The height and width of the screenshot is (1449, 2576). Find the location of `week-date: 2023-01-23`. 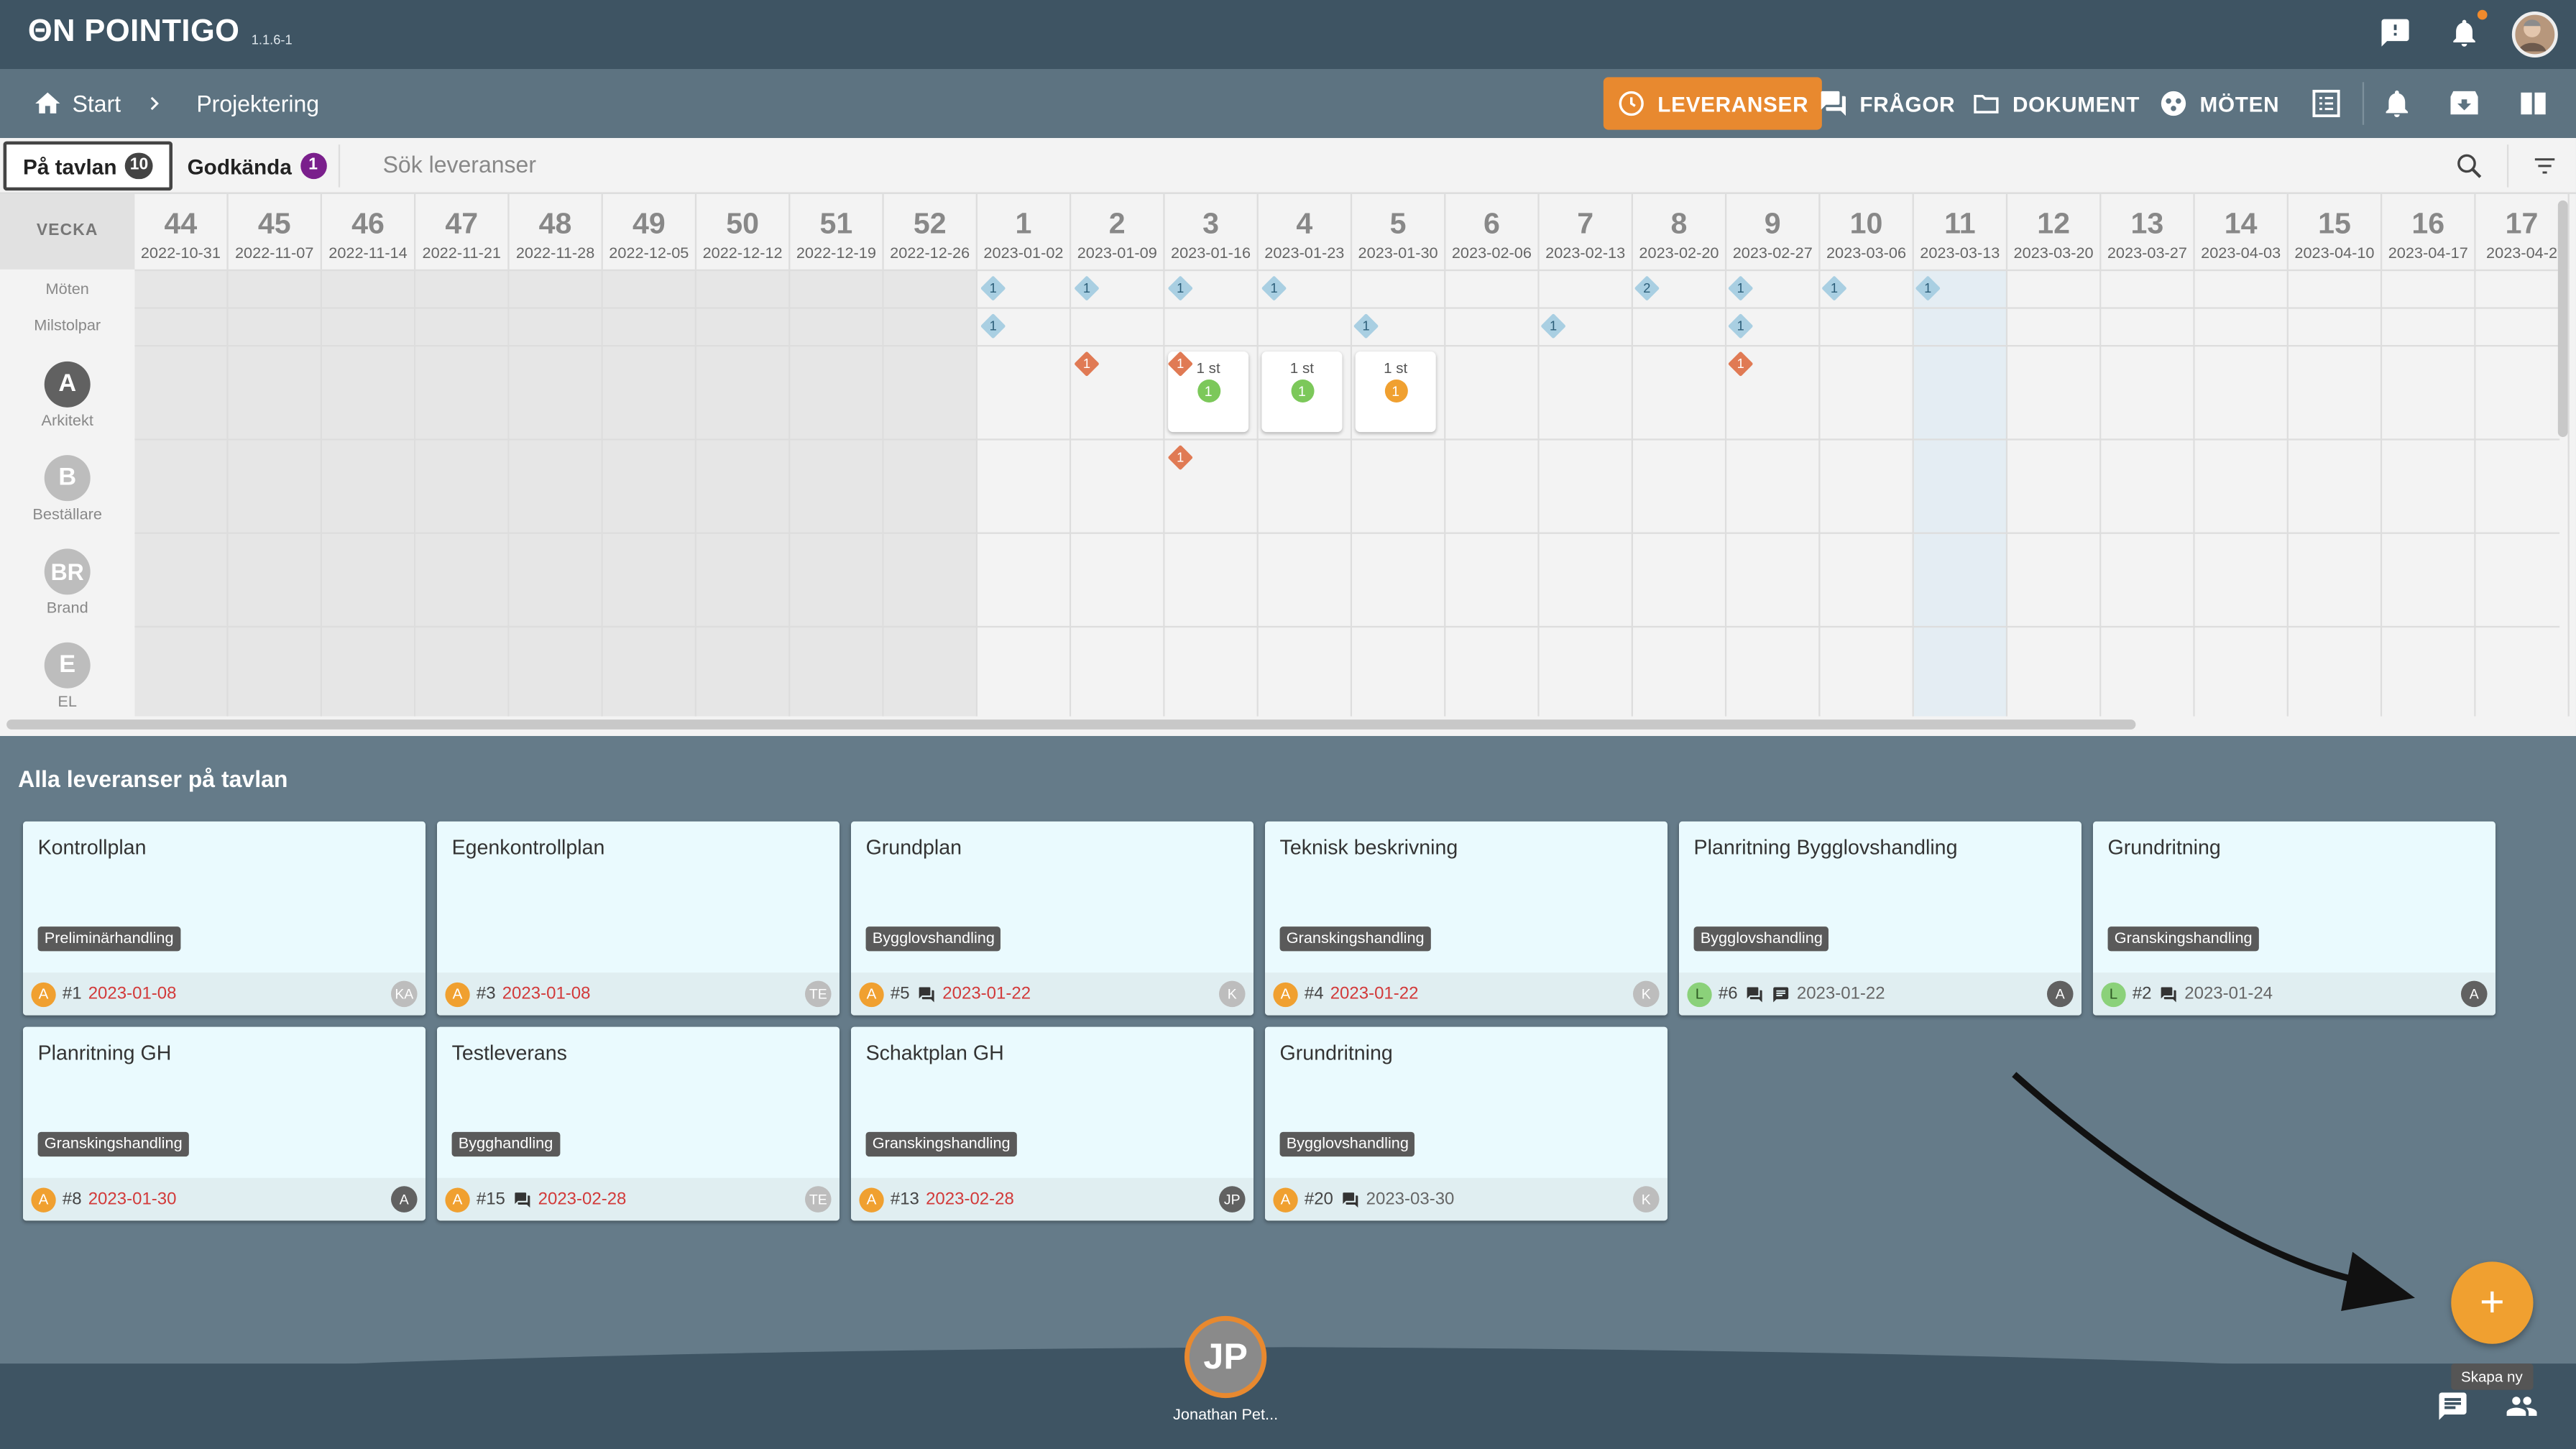

week-date: 2023-01-23 is located at coordinates (1304, 253).